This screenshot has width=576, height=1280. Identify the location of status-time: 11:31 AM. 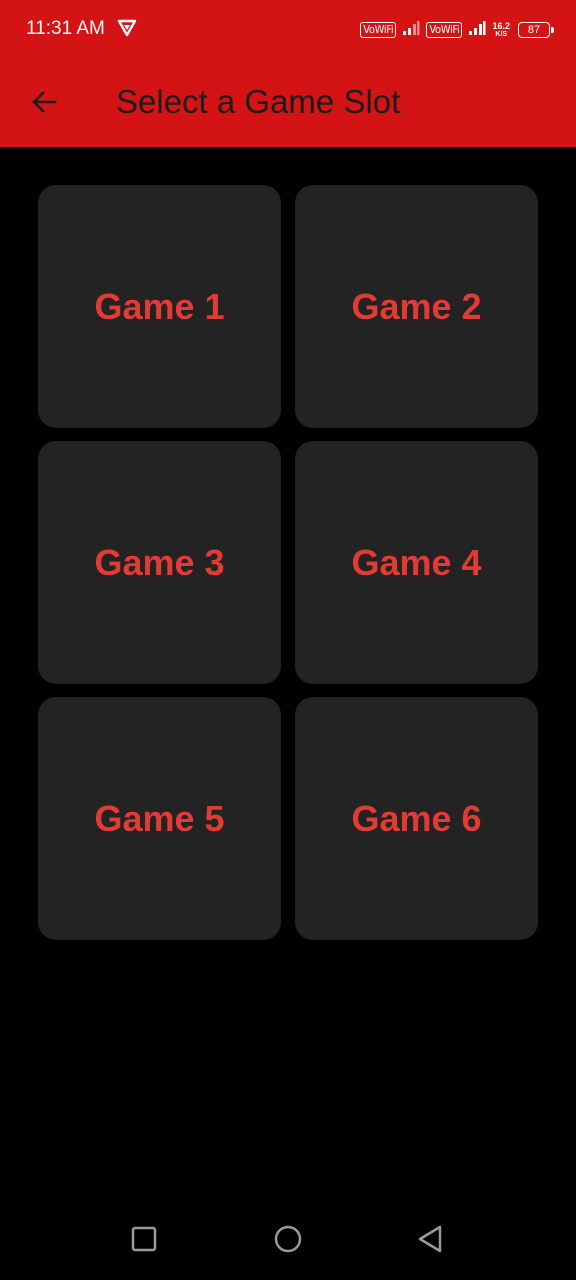
(65, 28).